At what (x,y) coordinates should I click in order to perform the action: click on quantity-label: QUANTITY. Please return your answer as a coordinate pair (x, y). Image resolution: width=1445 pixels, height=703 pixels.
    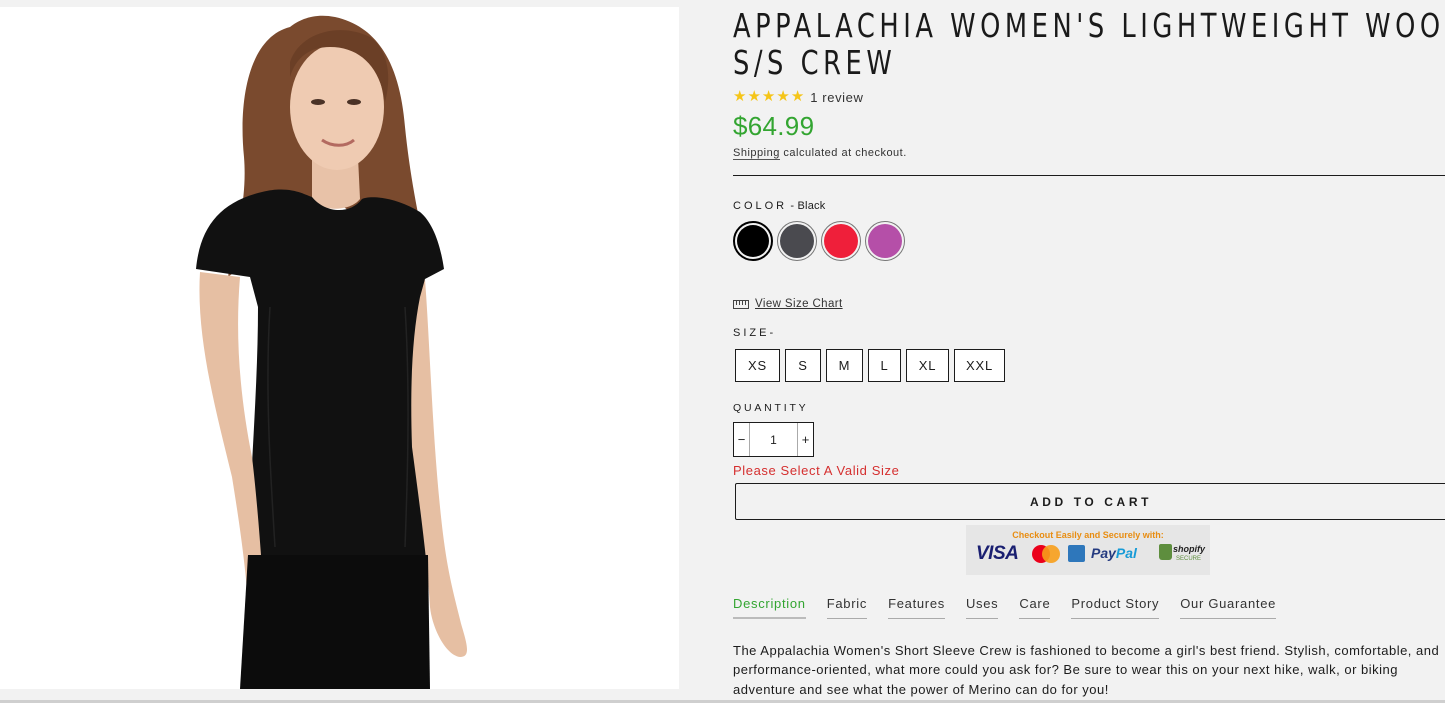
    Looking at the image, I should click on (771, 408).